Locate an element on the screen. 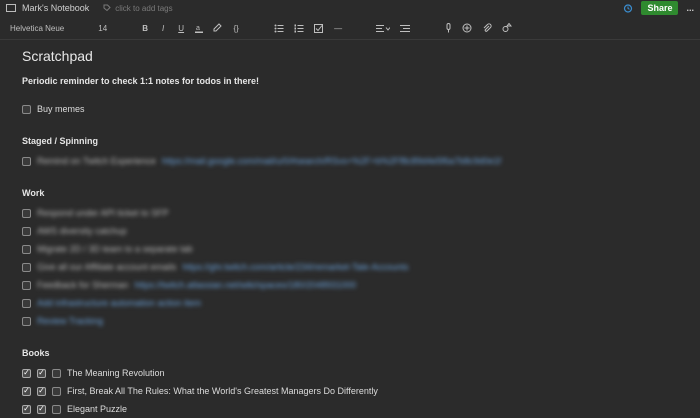 The image size is (700, 418). list-item: Migrate 2D / 3D team to a separate tab is located at coordinates (352, 249).